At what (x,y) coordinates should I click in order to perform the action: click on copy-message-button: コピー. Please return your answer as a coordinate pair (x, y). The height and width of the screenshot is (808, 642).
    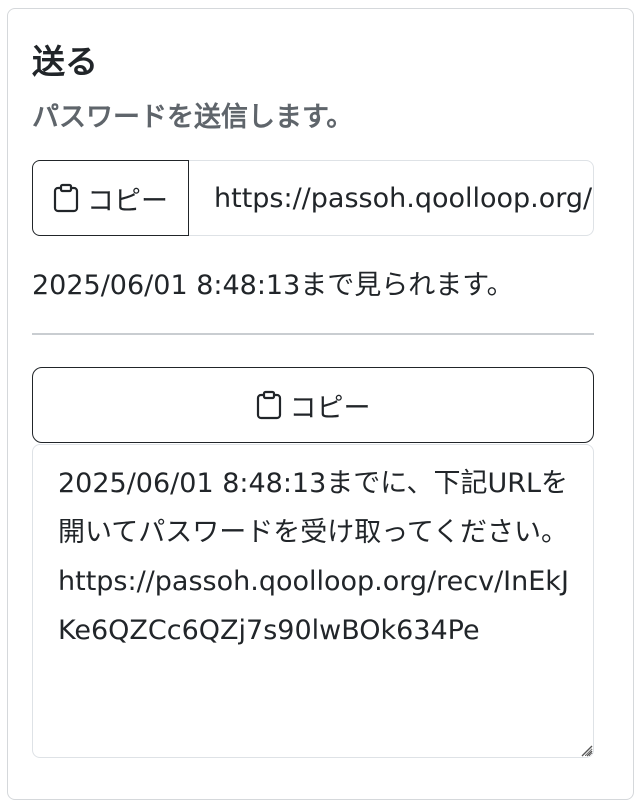
    Looking at the image, I should click on (313, 405).